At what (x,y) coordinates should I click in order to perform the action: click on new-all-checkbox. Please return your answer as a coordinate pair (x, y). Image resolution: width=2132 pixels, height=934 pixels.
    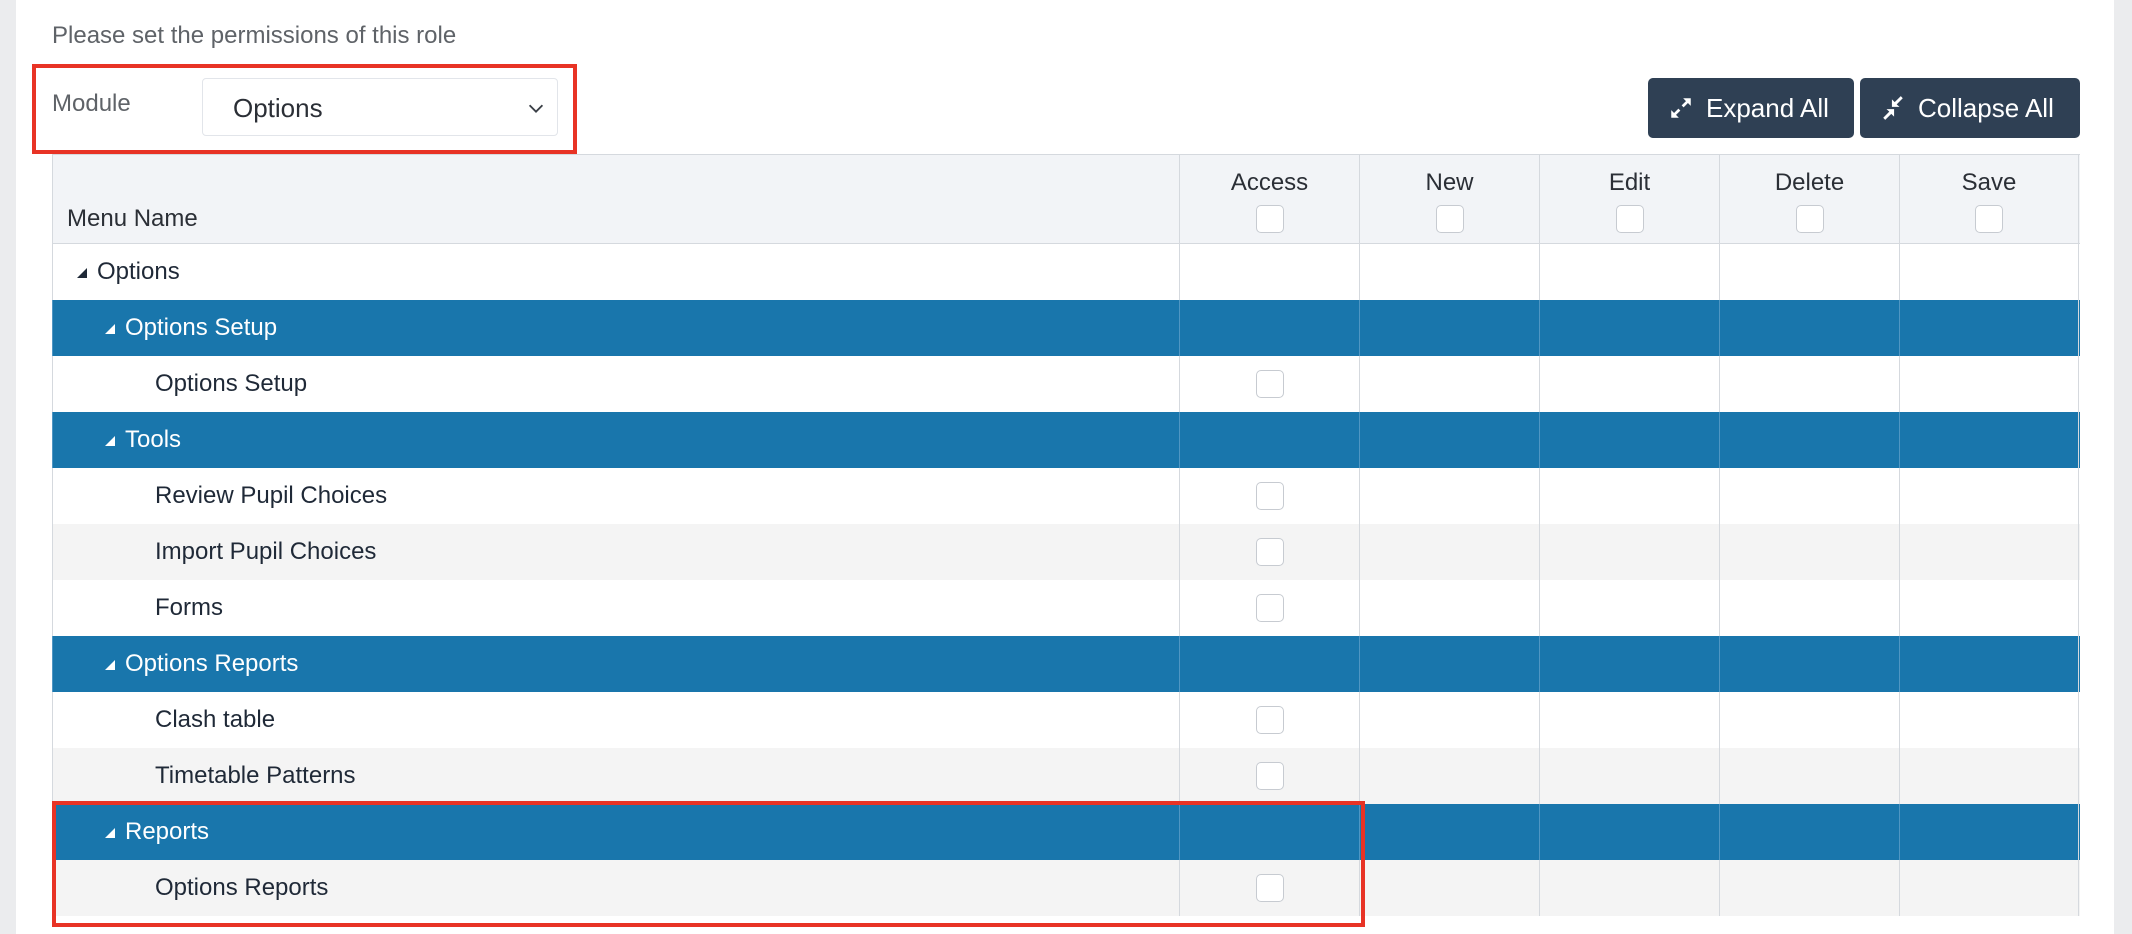
    Looking at the image, I should click on (1449, 219).